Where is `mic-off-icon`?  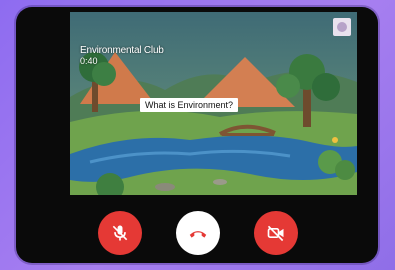 mic-off-icon is located at coordinates (120, 233).